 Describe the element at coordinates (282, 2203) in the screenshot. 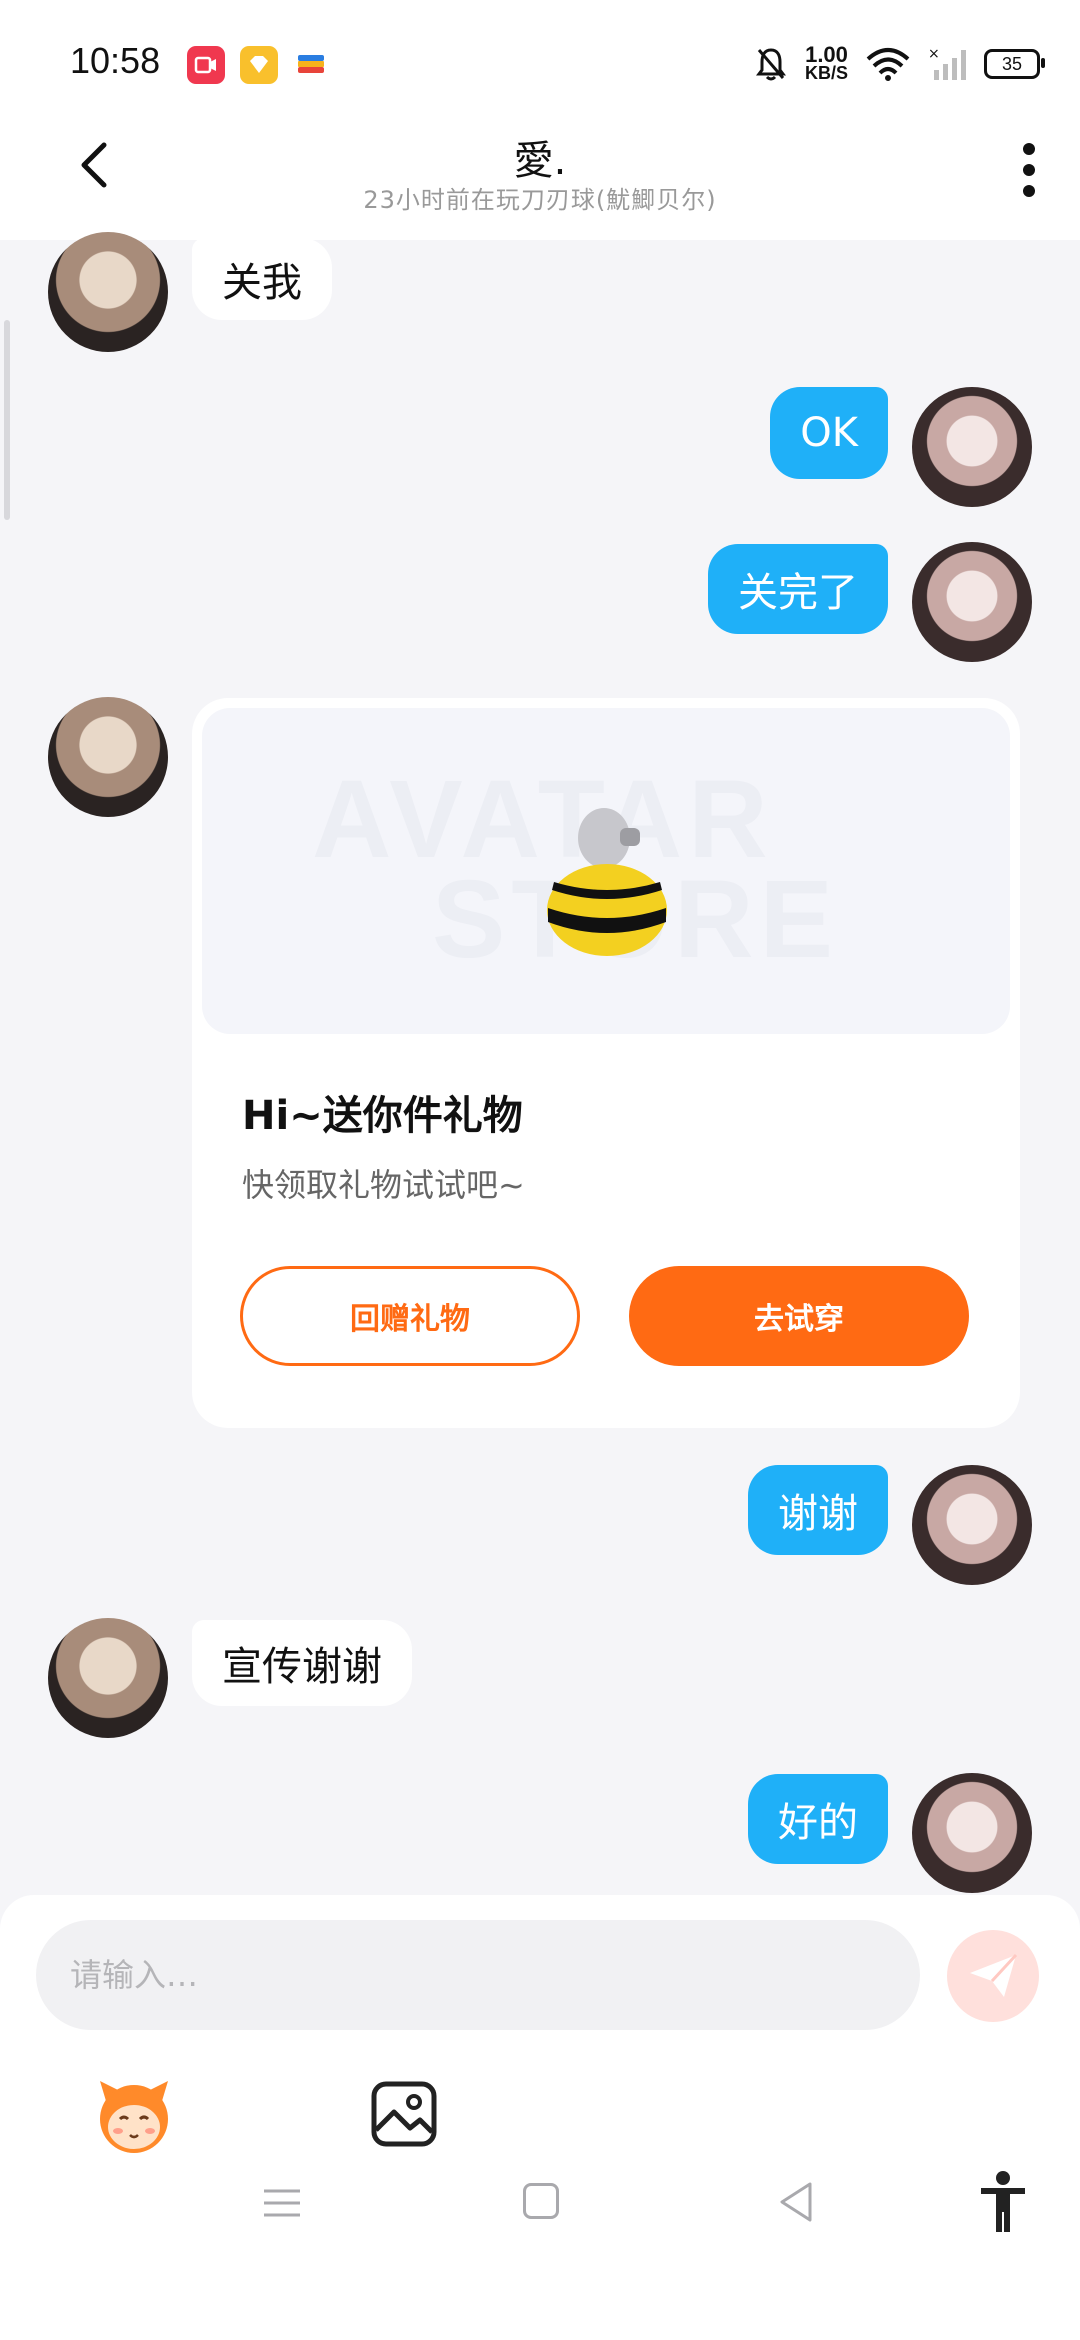

I see `nav-menu-icon` at that location.